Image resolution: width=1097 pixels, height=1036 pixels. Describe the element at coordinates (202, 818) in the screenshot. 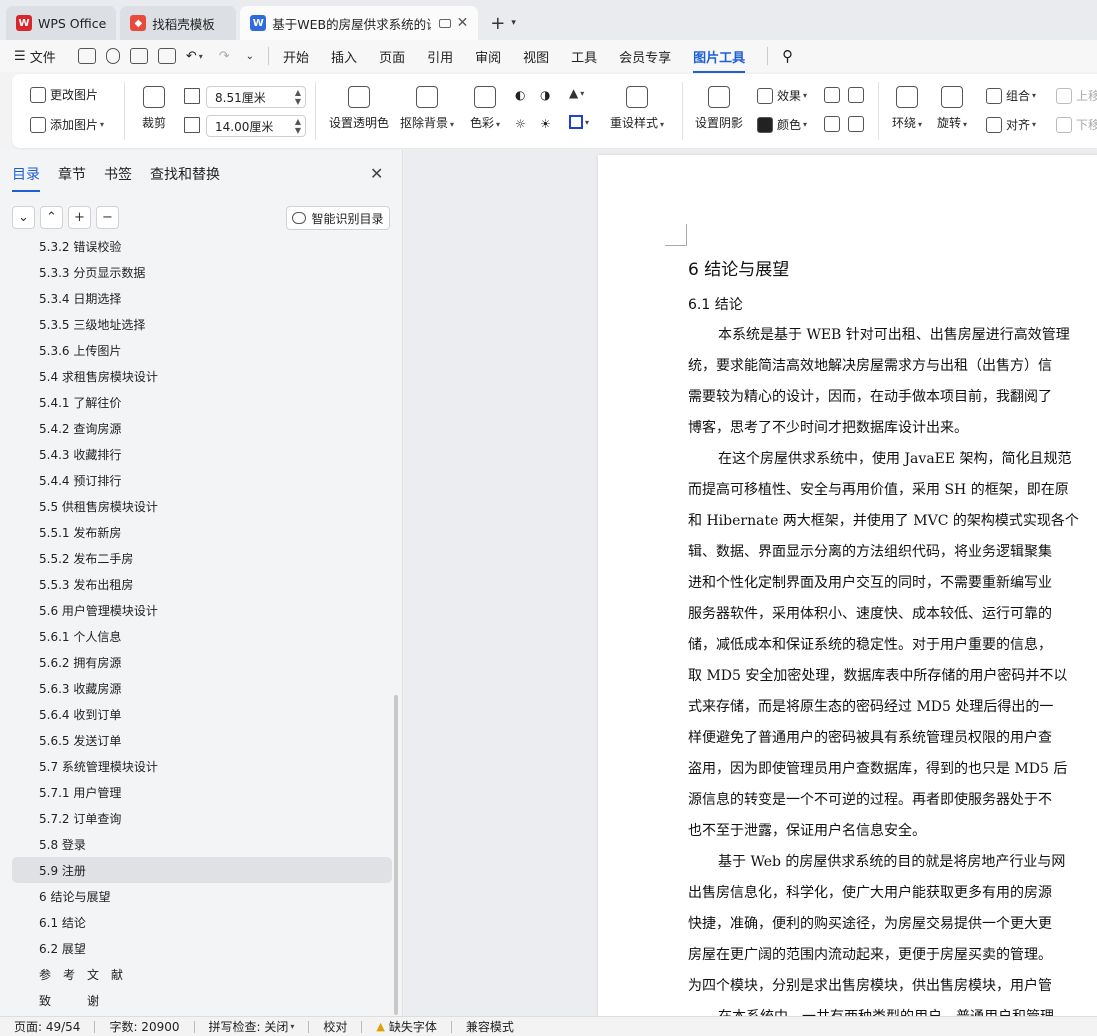

I see `toc-item: 5.7.2 订单查询` at that location.